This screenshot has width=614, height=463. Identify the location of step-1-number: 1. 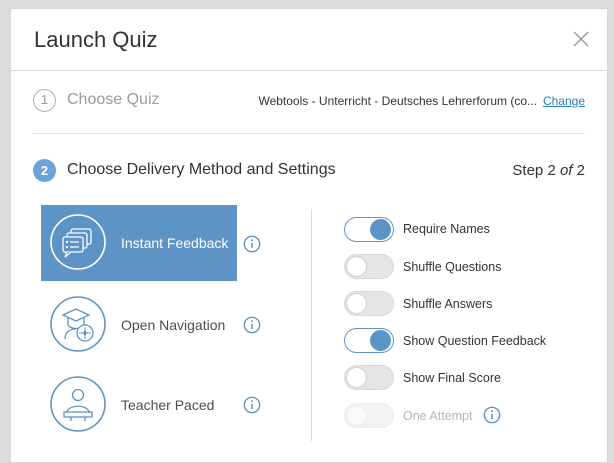
(44, 100).